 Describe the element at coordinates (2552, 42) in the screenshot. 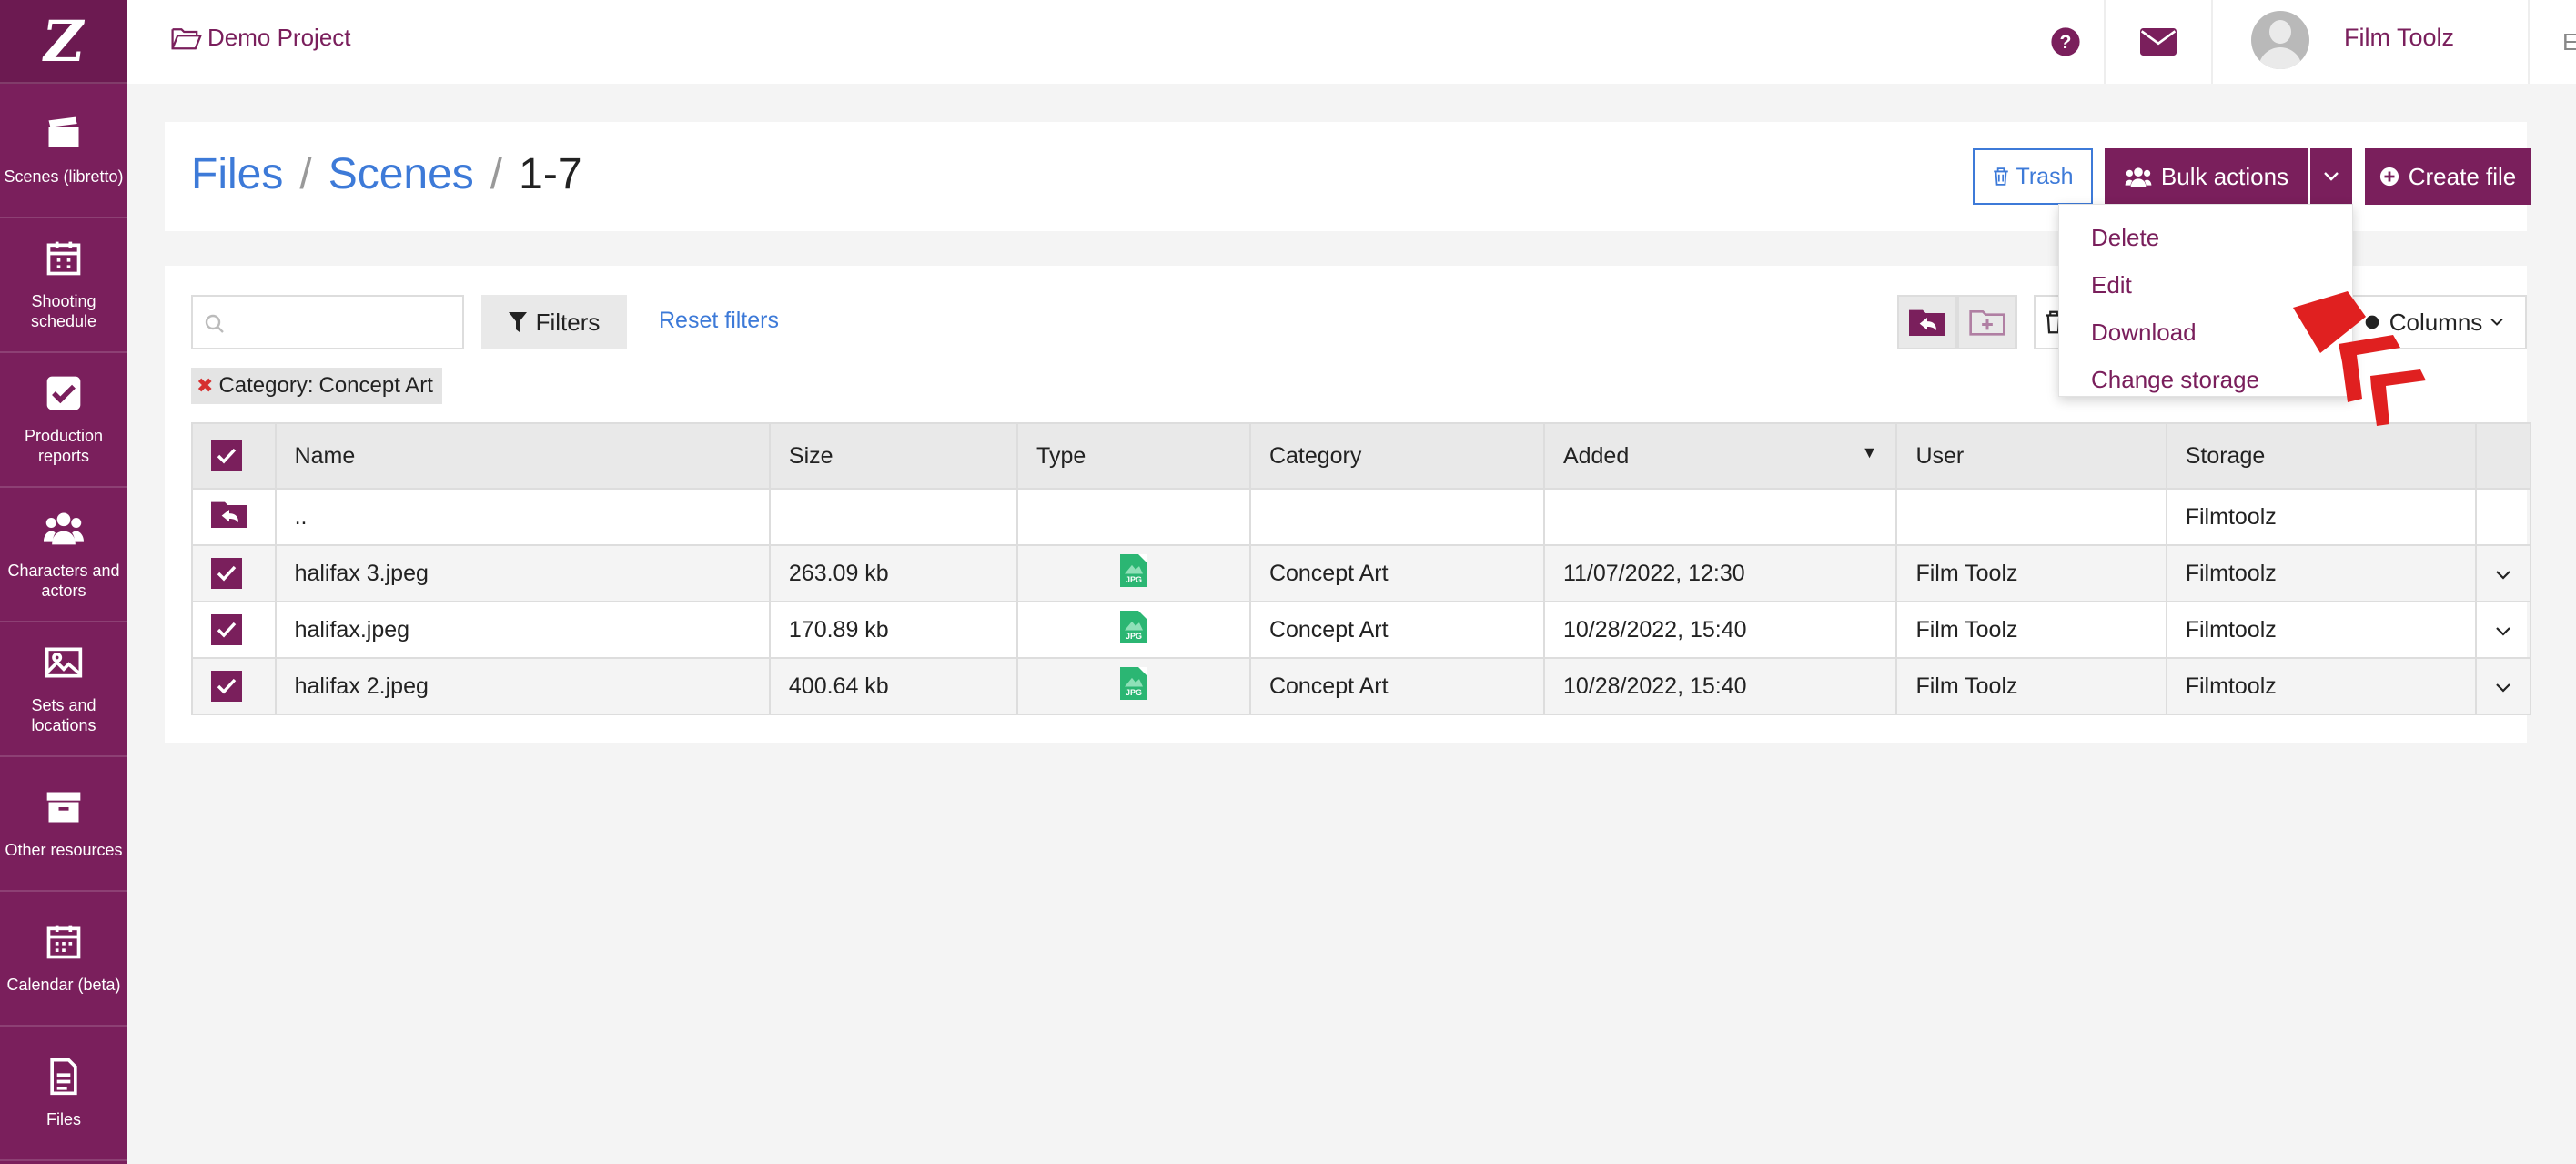

I see `language-selector: EN` at that location.